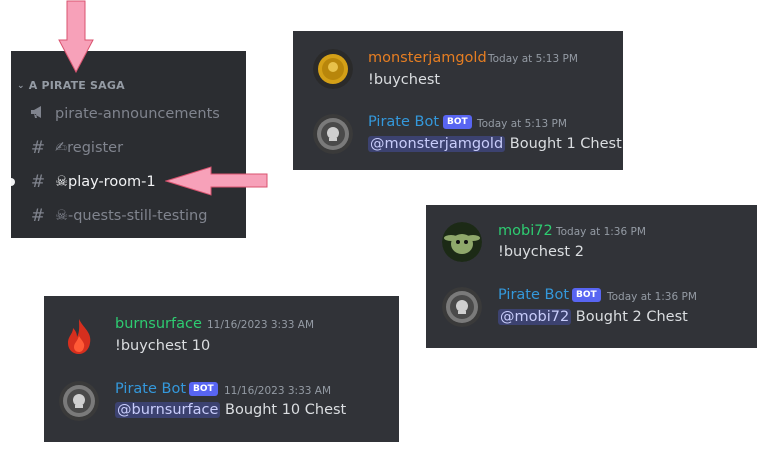 This screenshot has height=470, width=783. I want to click on message-text: !buychest 10, so click(163, 346).